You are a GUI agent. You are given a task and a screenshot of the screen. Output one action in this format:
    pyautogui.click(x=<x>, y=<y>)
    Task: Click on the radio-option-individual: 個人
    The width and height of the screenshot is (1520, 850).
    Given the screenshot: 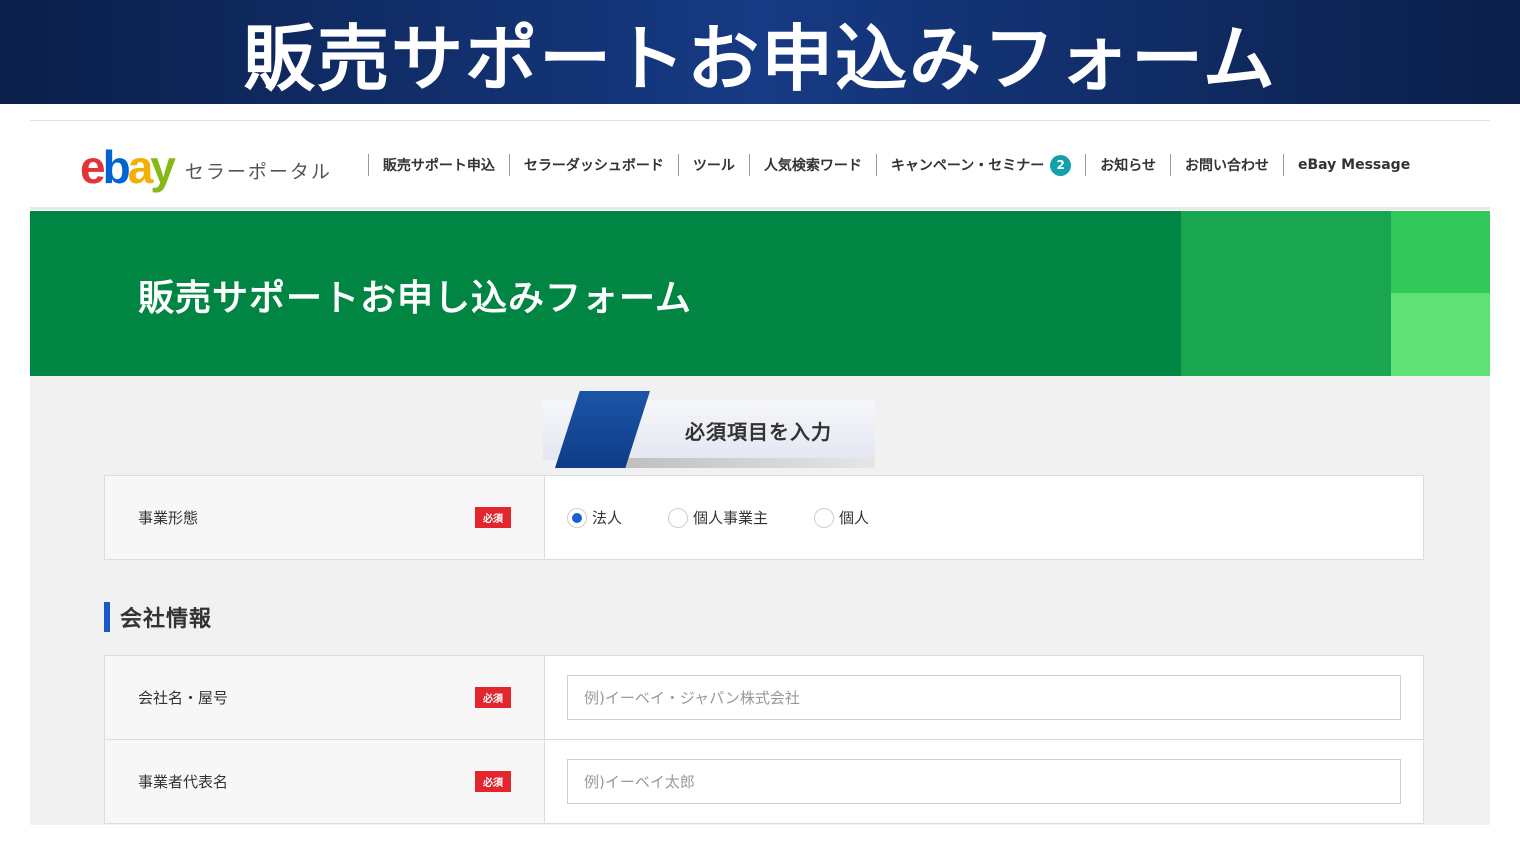 What is the action you would take?
    pyautogui.click(x=841, y=517)
    